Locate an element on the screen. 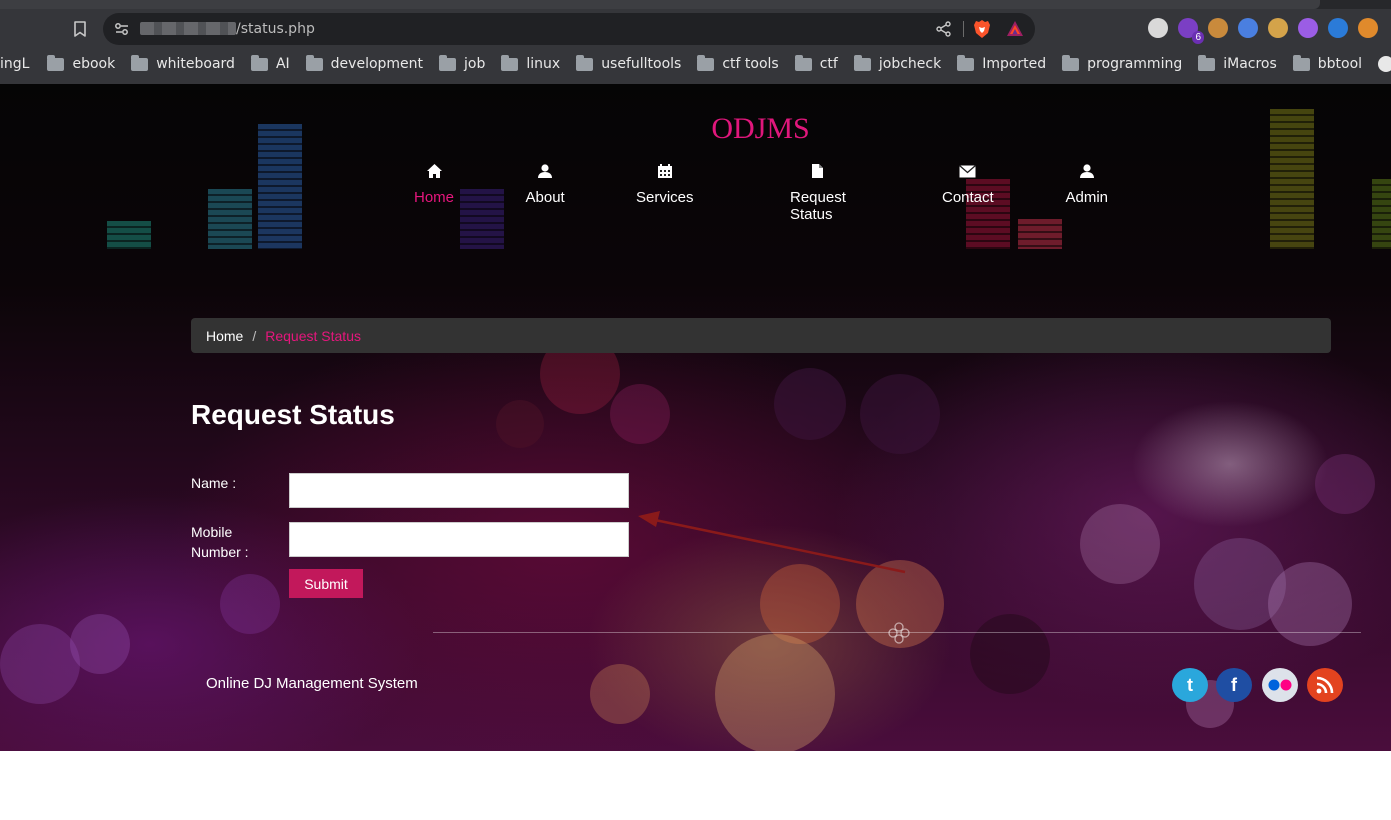  globe-icon is located at coordinates (1384, 64).